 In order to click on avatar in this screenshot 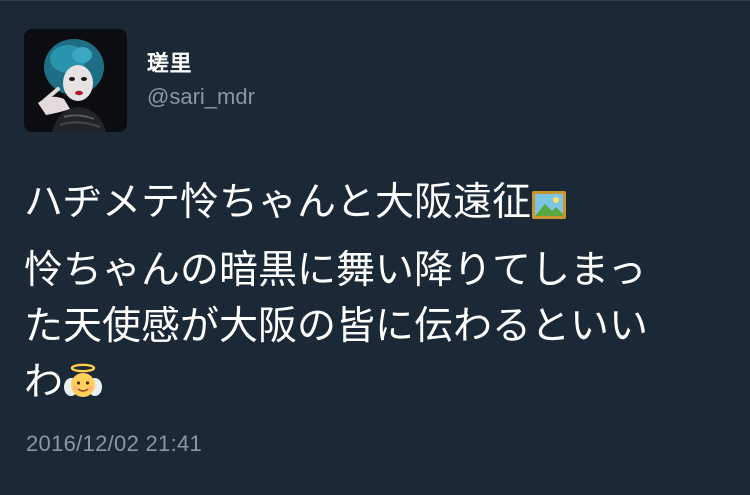, I will do `click(75, 80)`.